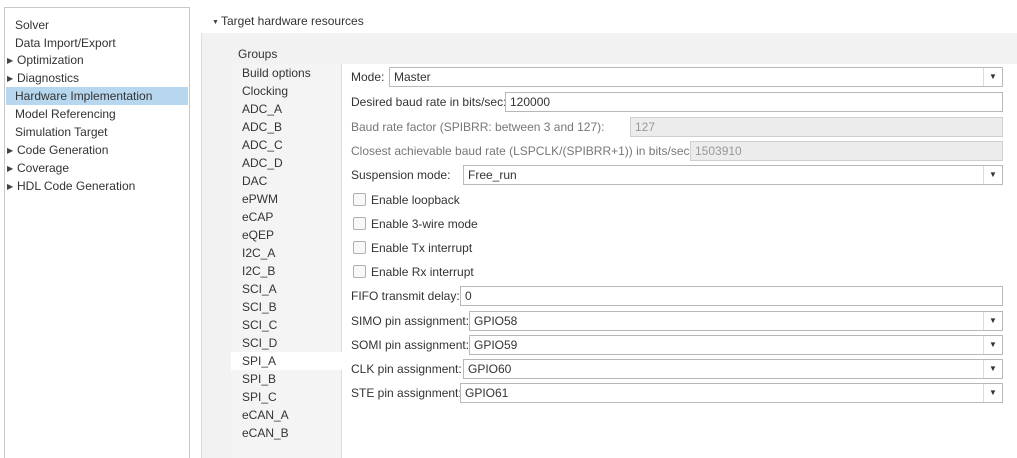  Describe the element at coordinates (286, 307) in the screenshot. I see `group-item: SCI_B` at that location.